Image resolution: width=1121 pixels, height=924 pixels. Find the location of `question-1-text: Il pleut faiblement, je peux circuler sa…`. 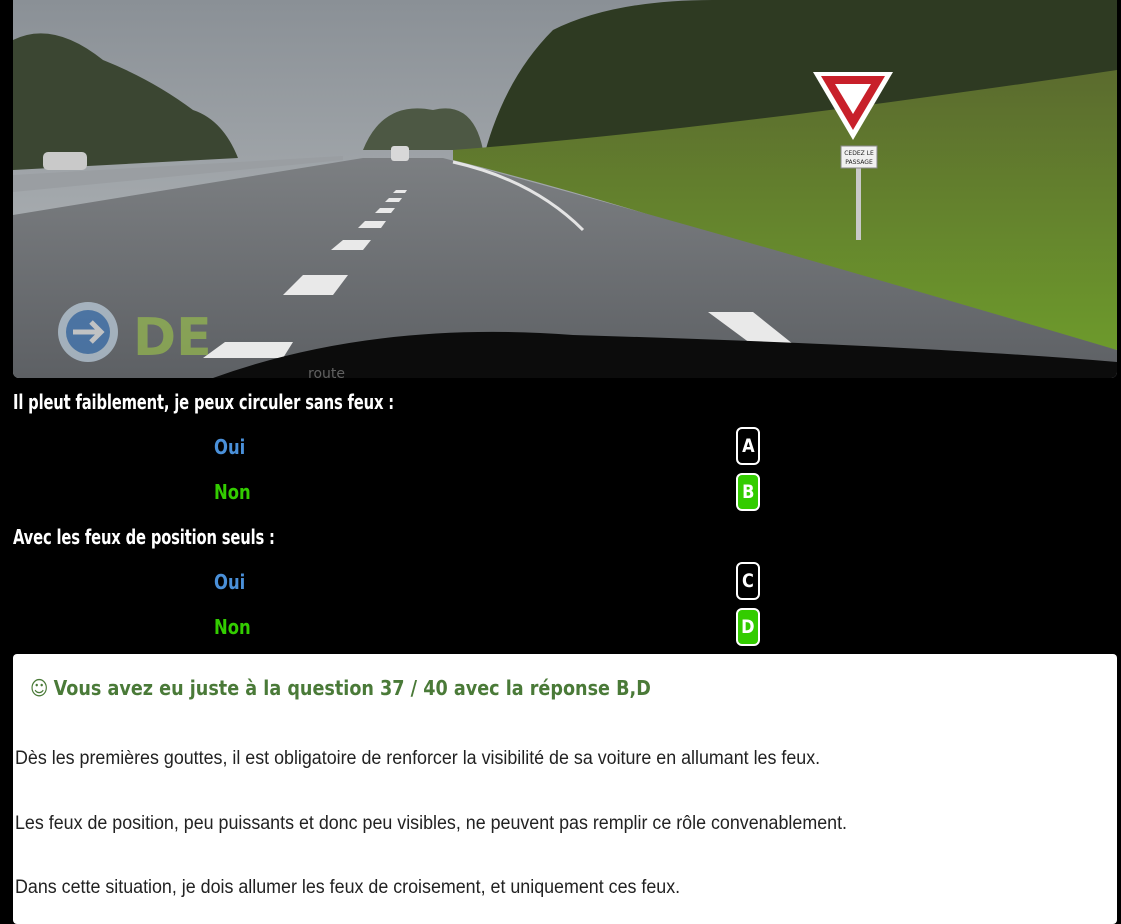

question-1-text: Il pleut faiblement, je peux circuler sa… is located at coordinates (204, 402).